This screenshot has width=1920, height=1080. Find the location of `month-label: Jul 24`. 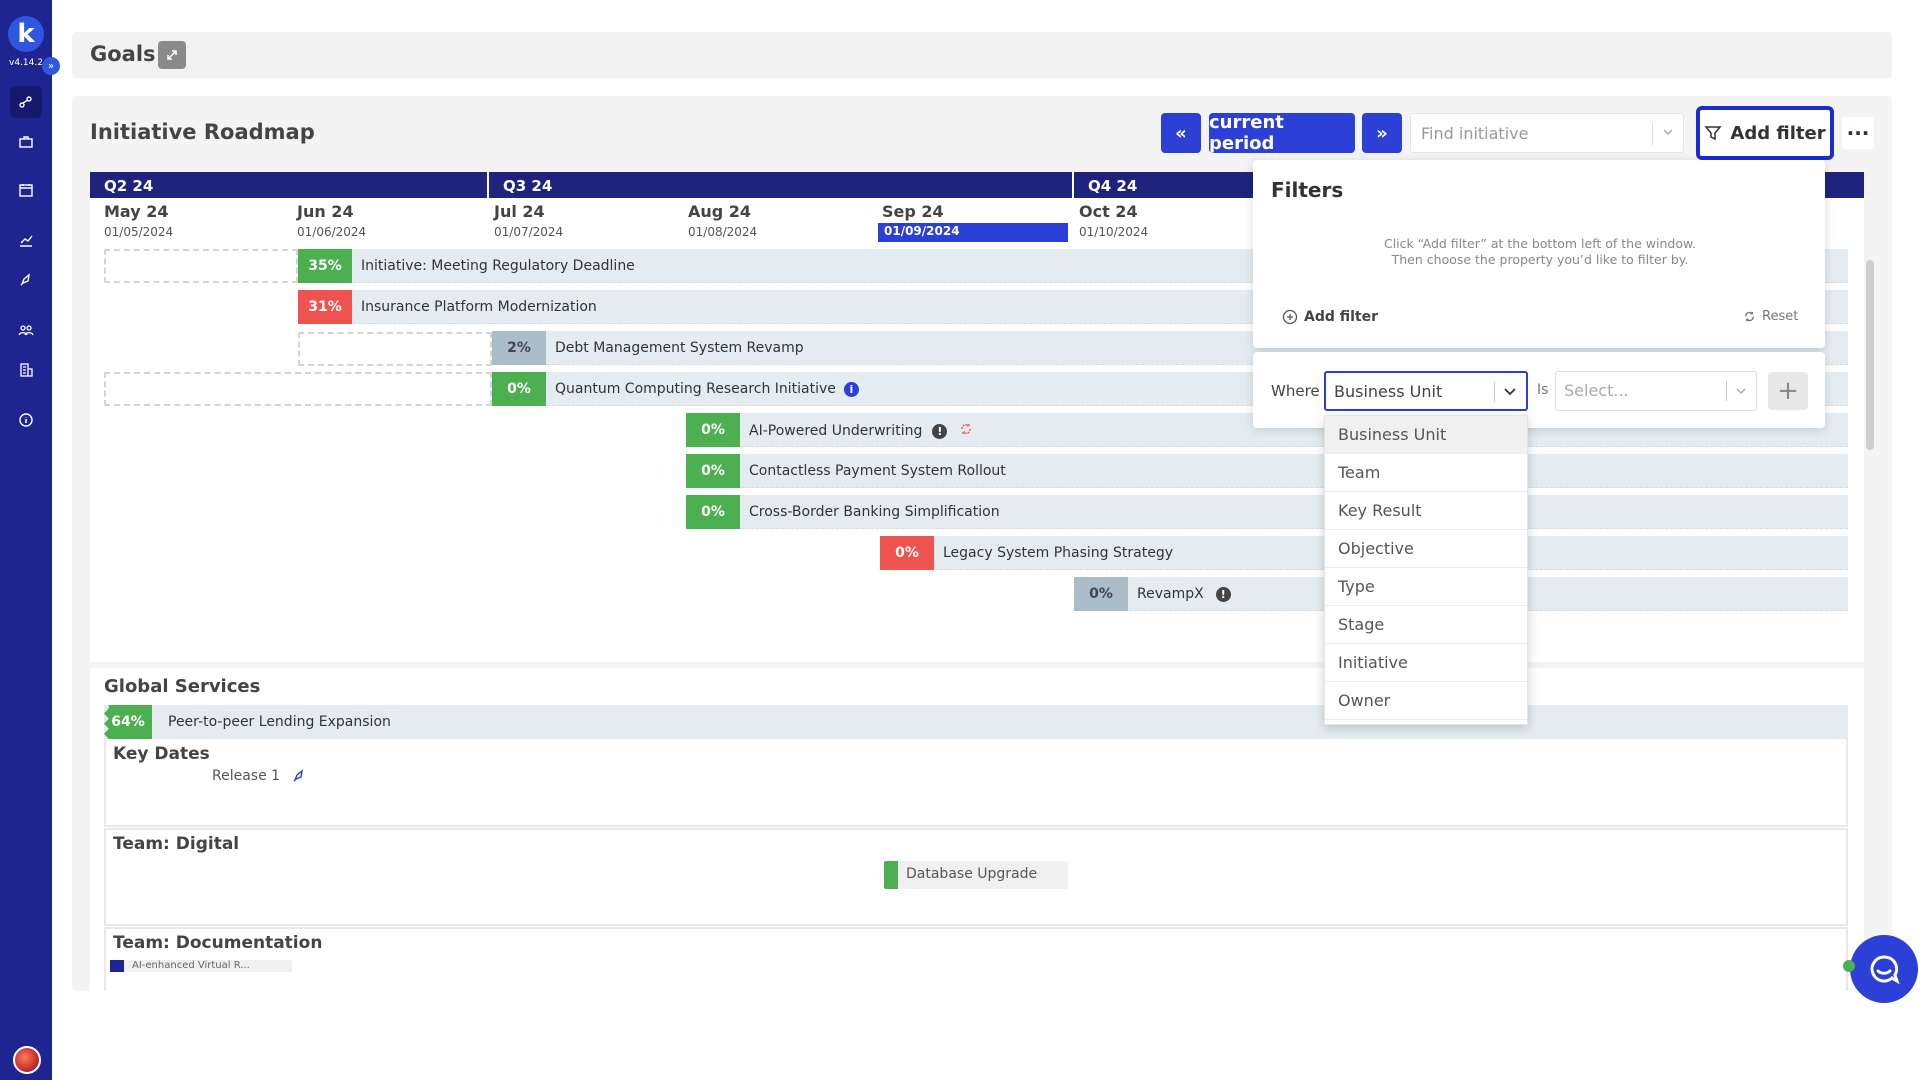

month-label: Jul 24 is located at coordinates (519, 211).